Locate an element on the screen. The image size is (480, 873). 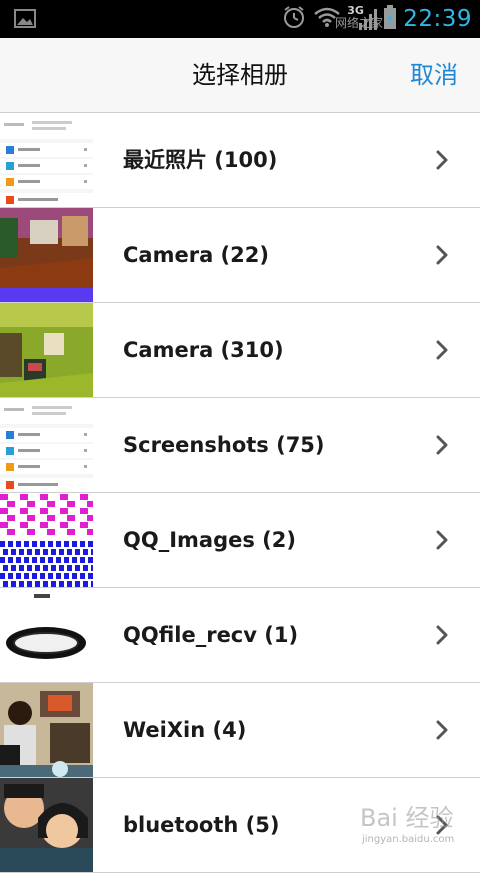
page-title: 选择相册 is located at coordinates (240, 75).